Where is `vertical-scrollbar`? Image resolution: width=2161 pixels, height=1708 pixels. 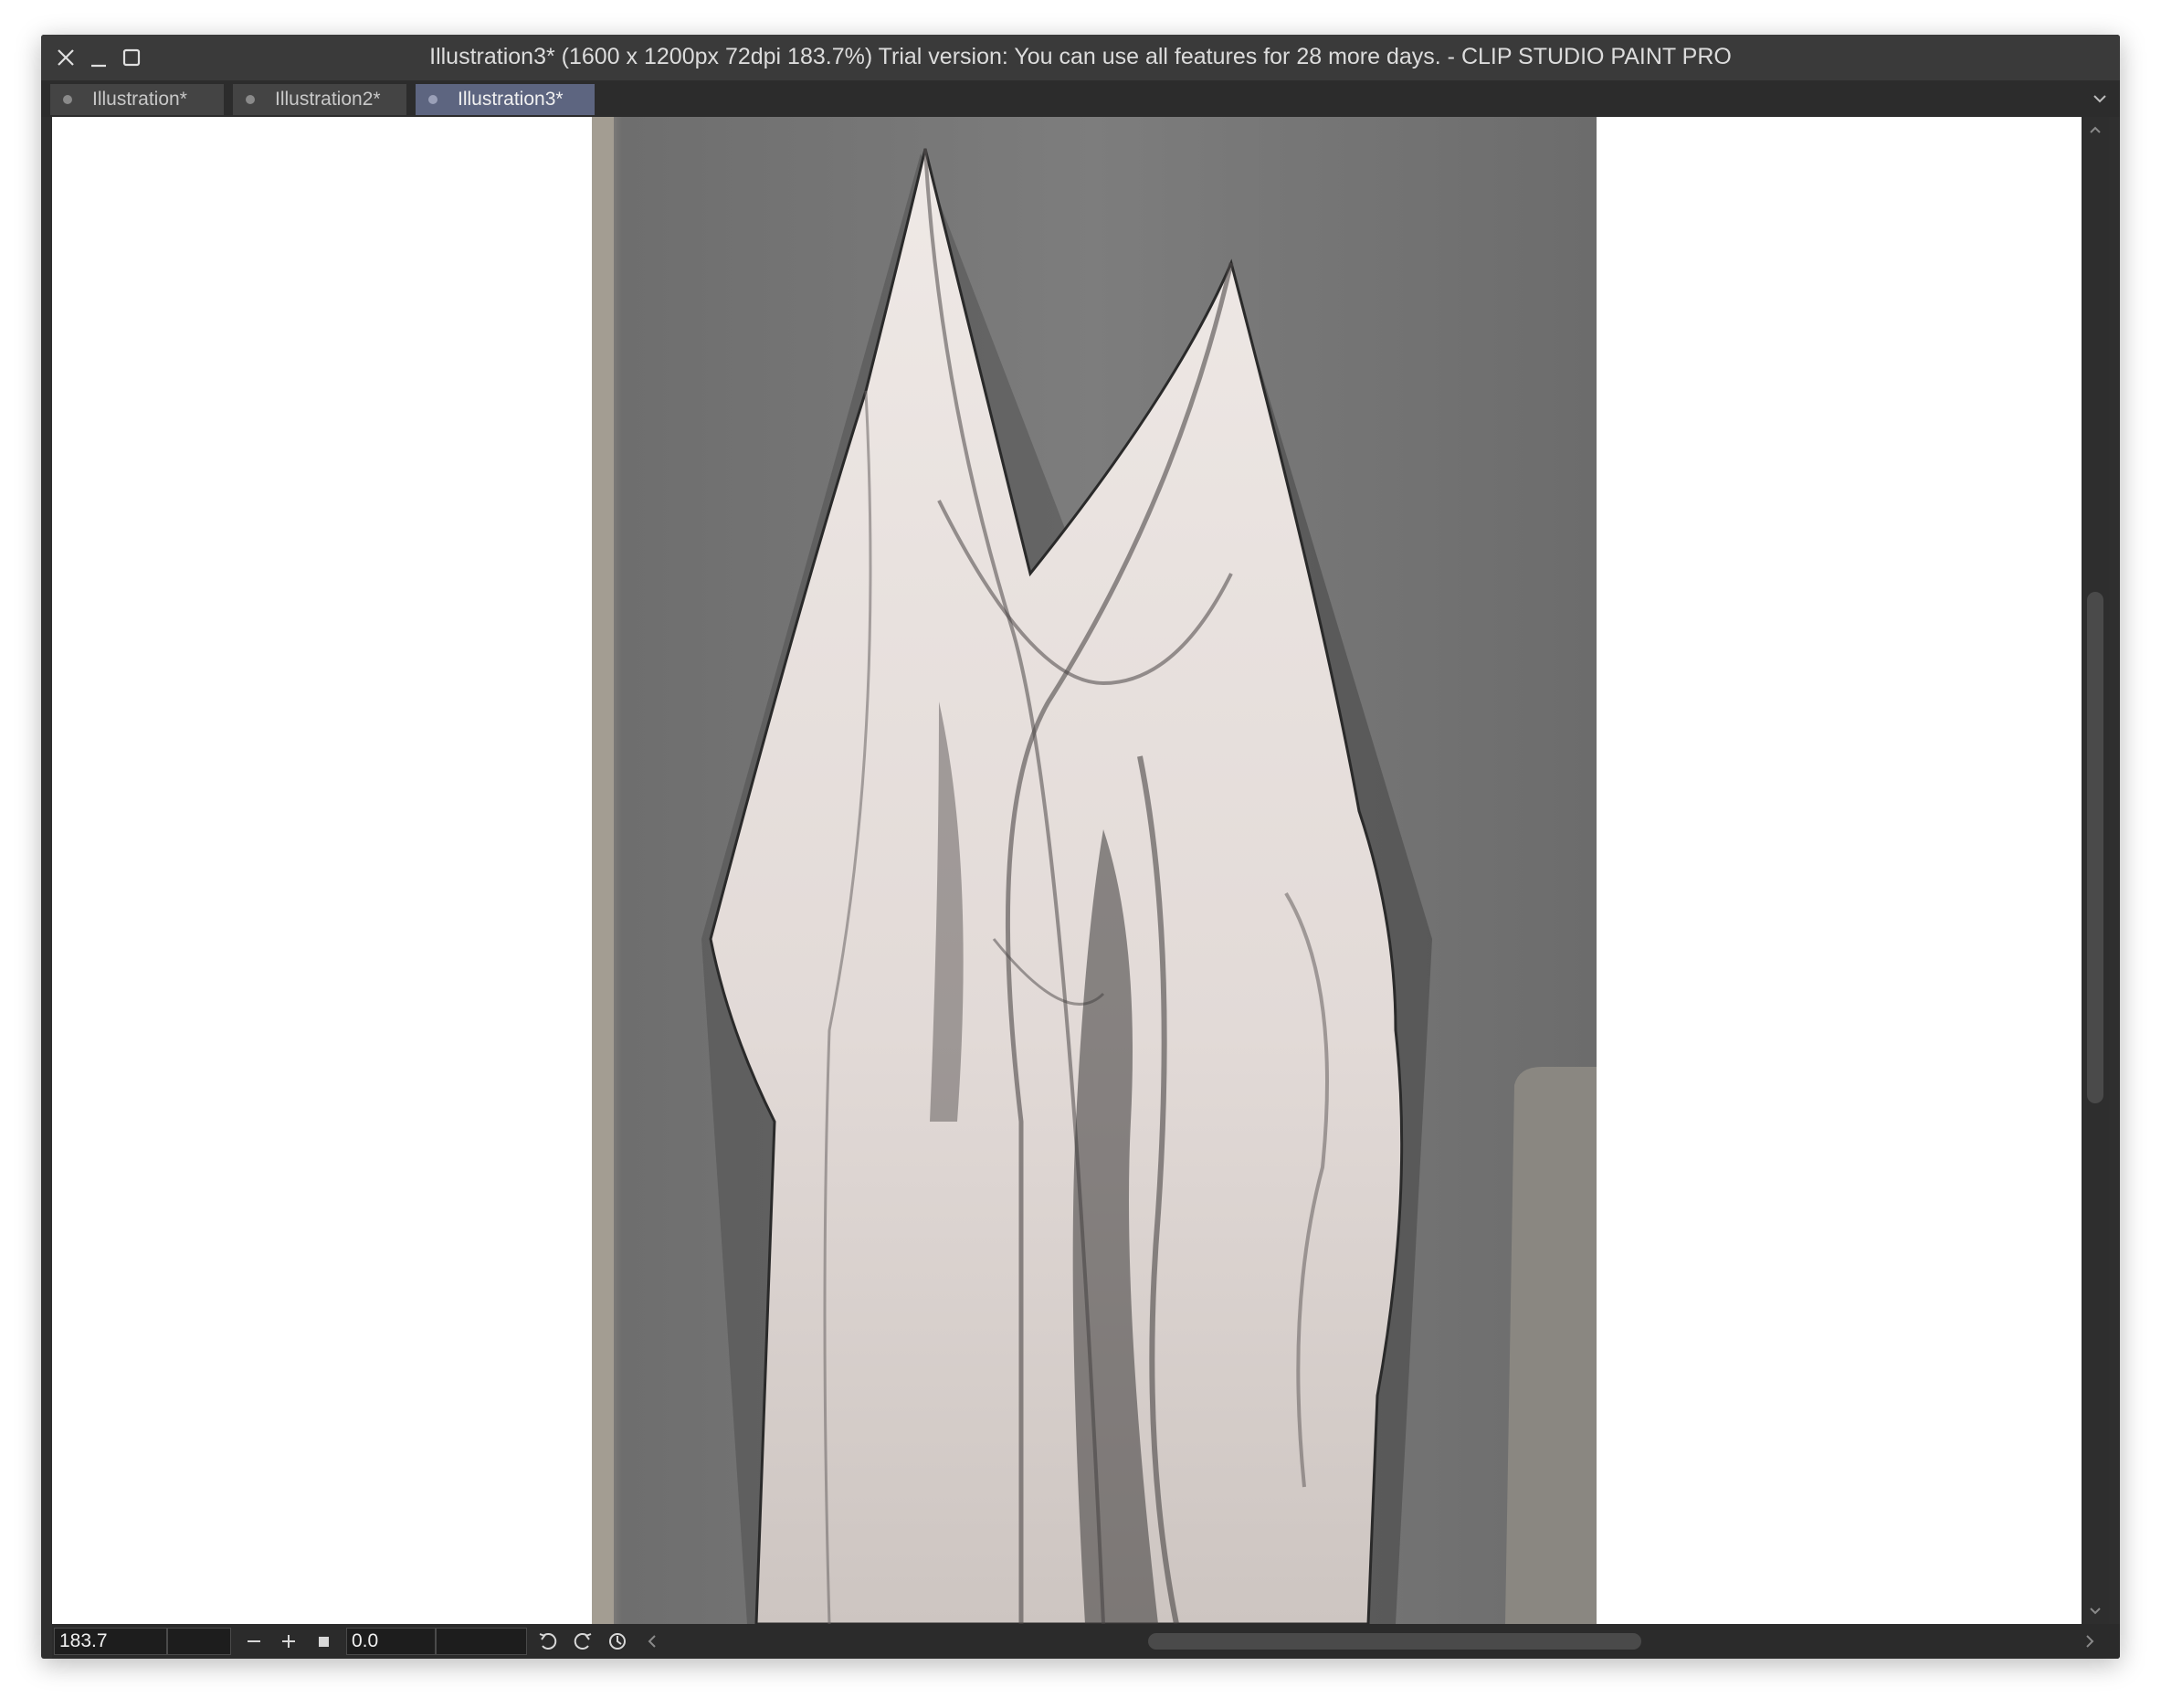 vertical-scrollbar is located at coordinates (2096, 870).